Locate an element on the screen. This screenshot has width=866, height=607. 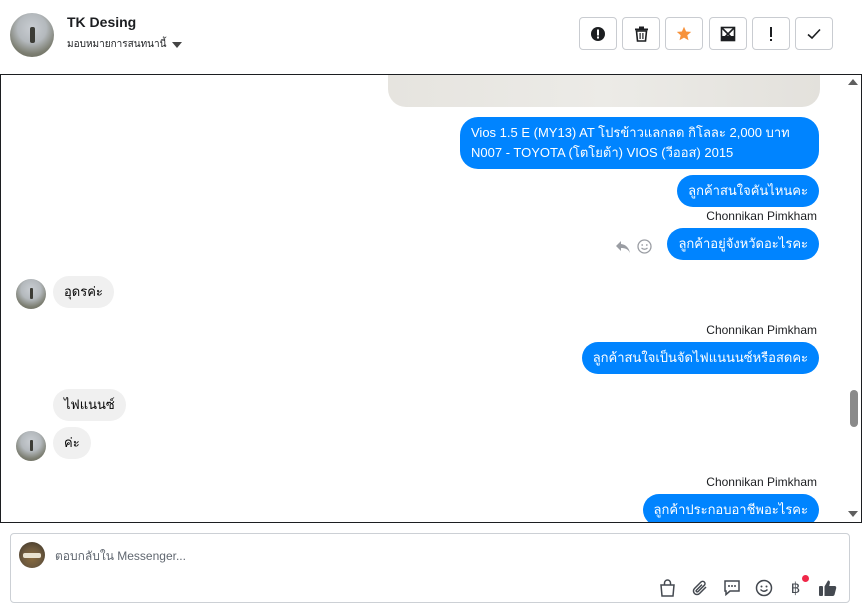
baht-icon: ฿ is located at coordinates (795, 587).